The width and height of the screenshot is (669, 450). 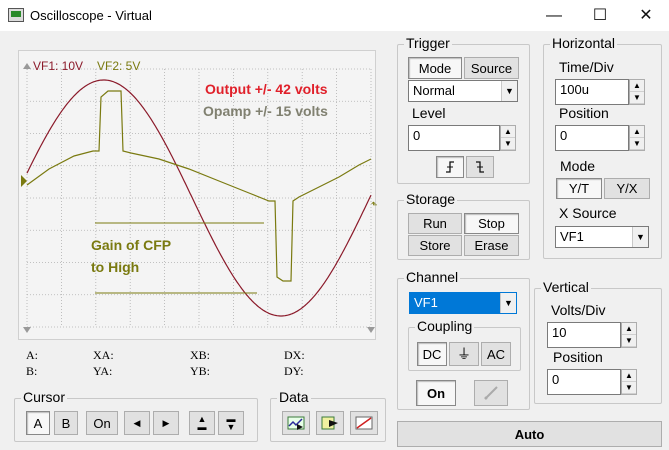 I want to click on readout-ya: YA:, so click(x=103, y=371).